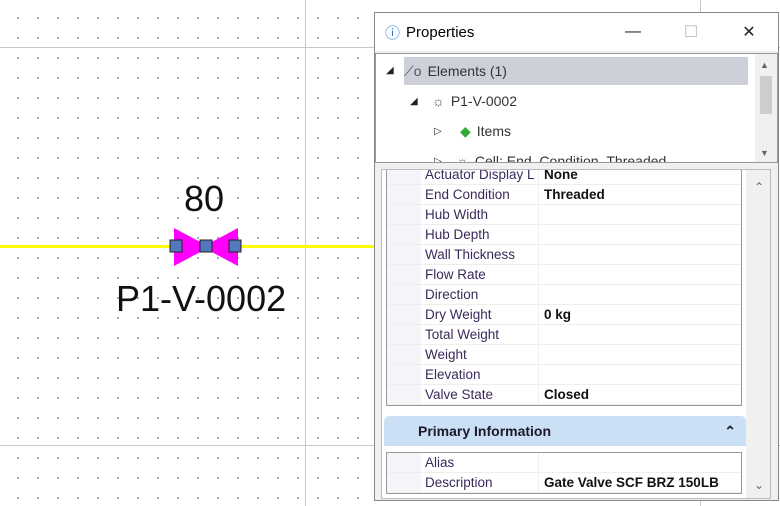 The width and height of the screenshot is (780, 506). Describe the element at coordinates (759, 187) in the screenshot. I see `scroll-up-icon: ⌃` at that location.